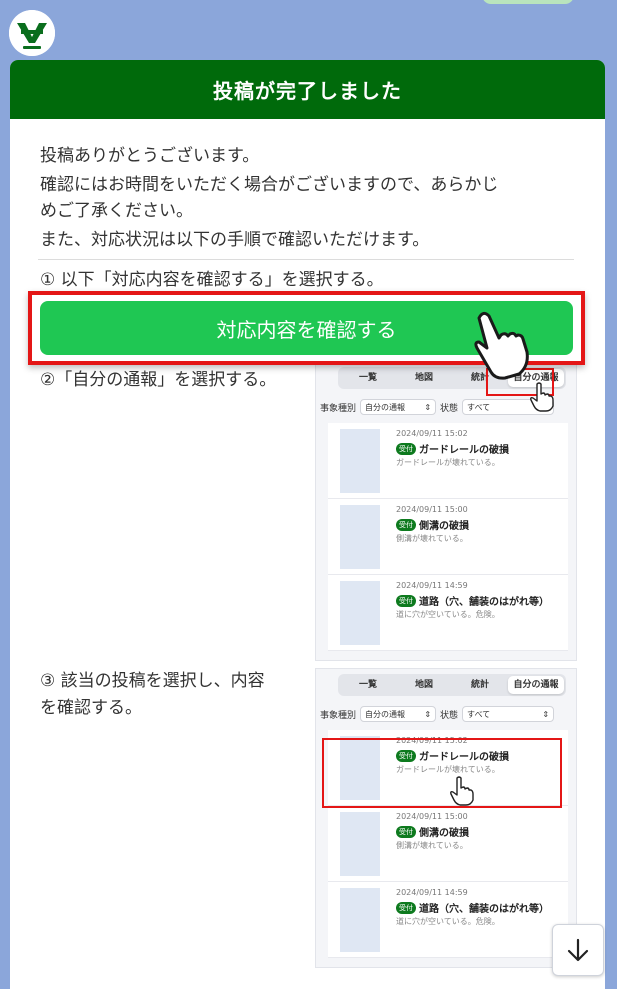 Image resolution: width=617 pixels, height=989 pixels. What do you see at coordinates (432, 433) in the screenshot?
I see `report-time: 2024/09/11 15:02` at bounding box center [432, 433].